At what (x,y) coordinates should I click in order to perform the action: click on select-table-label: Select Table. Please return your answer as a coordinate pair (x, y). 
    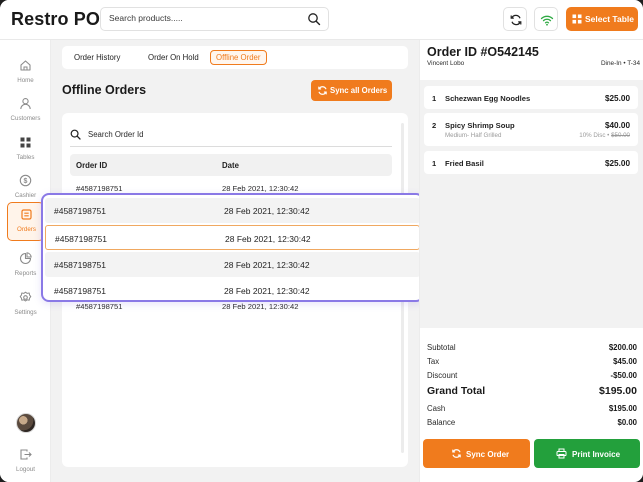
    Looking at the image, I should click on (609, 19).